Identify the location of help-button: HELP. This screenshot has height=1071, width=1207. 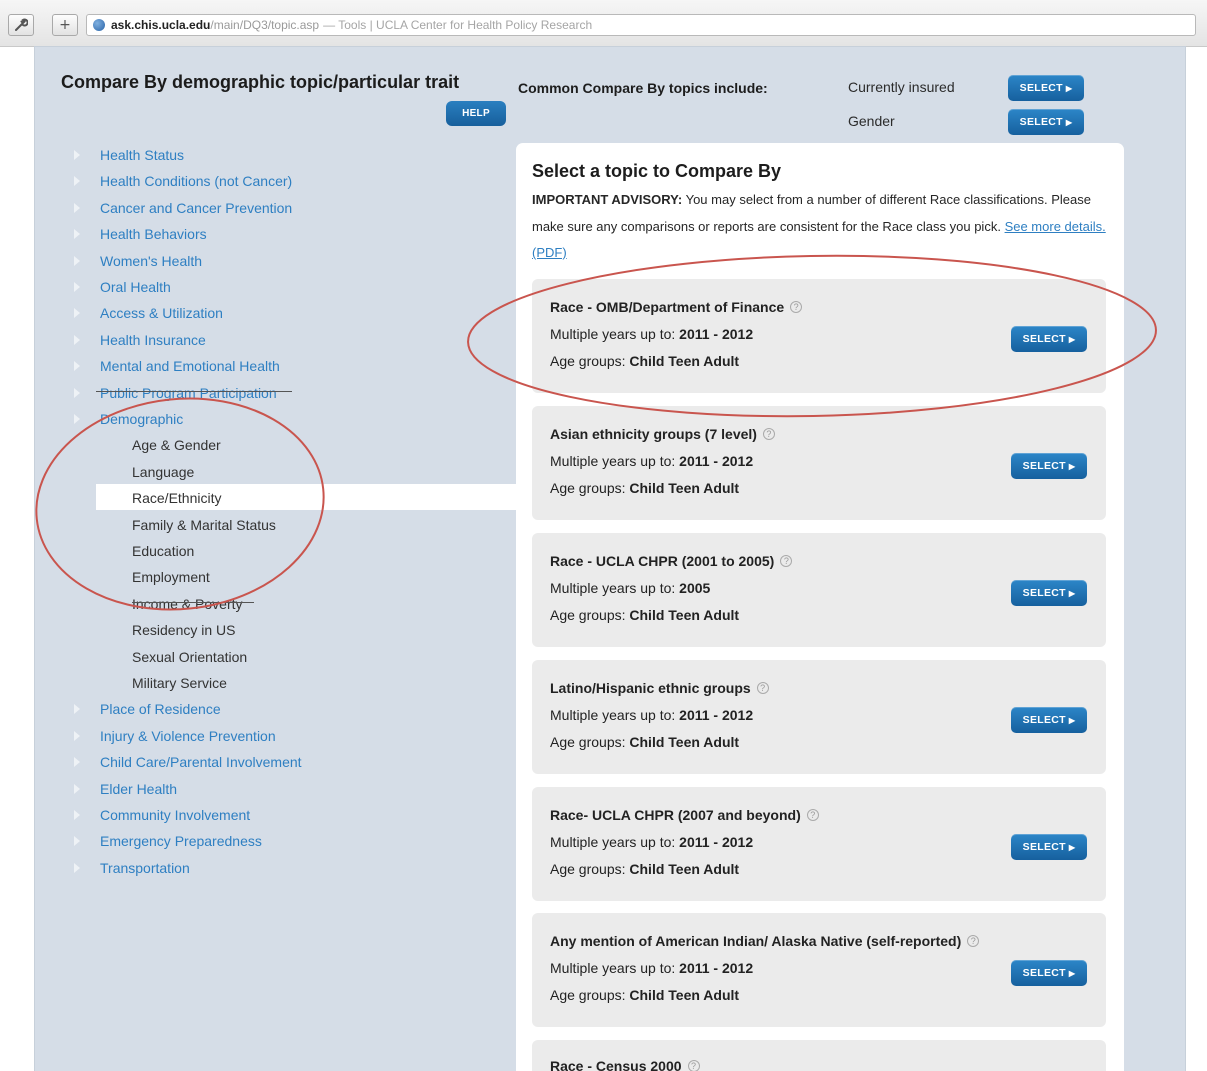
(476, 113).